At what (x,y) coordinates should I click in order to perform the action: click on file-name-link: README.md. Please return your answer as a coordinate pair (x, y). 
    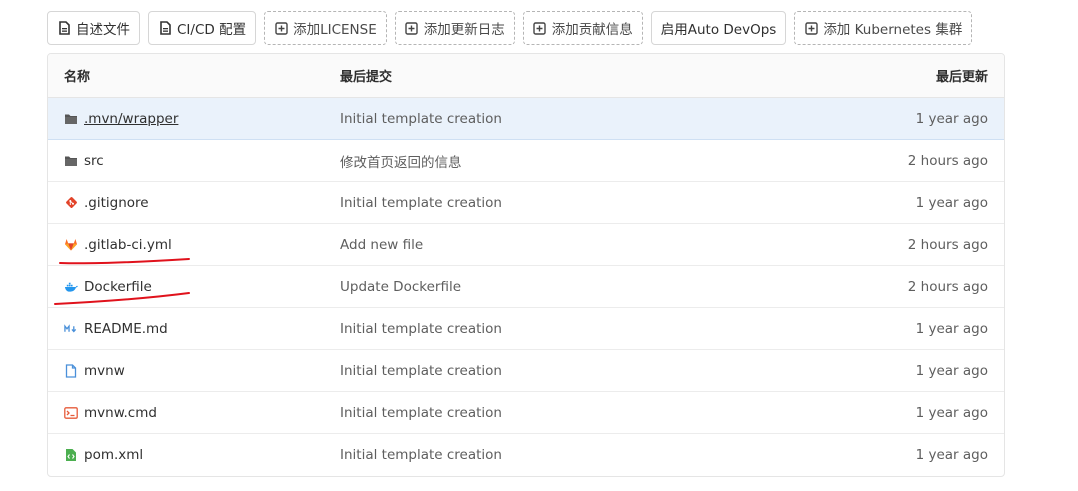
    Looking at the image, I should click on (126, 329).